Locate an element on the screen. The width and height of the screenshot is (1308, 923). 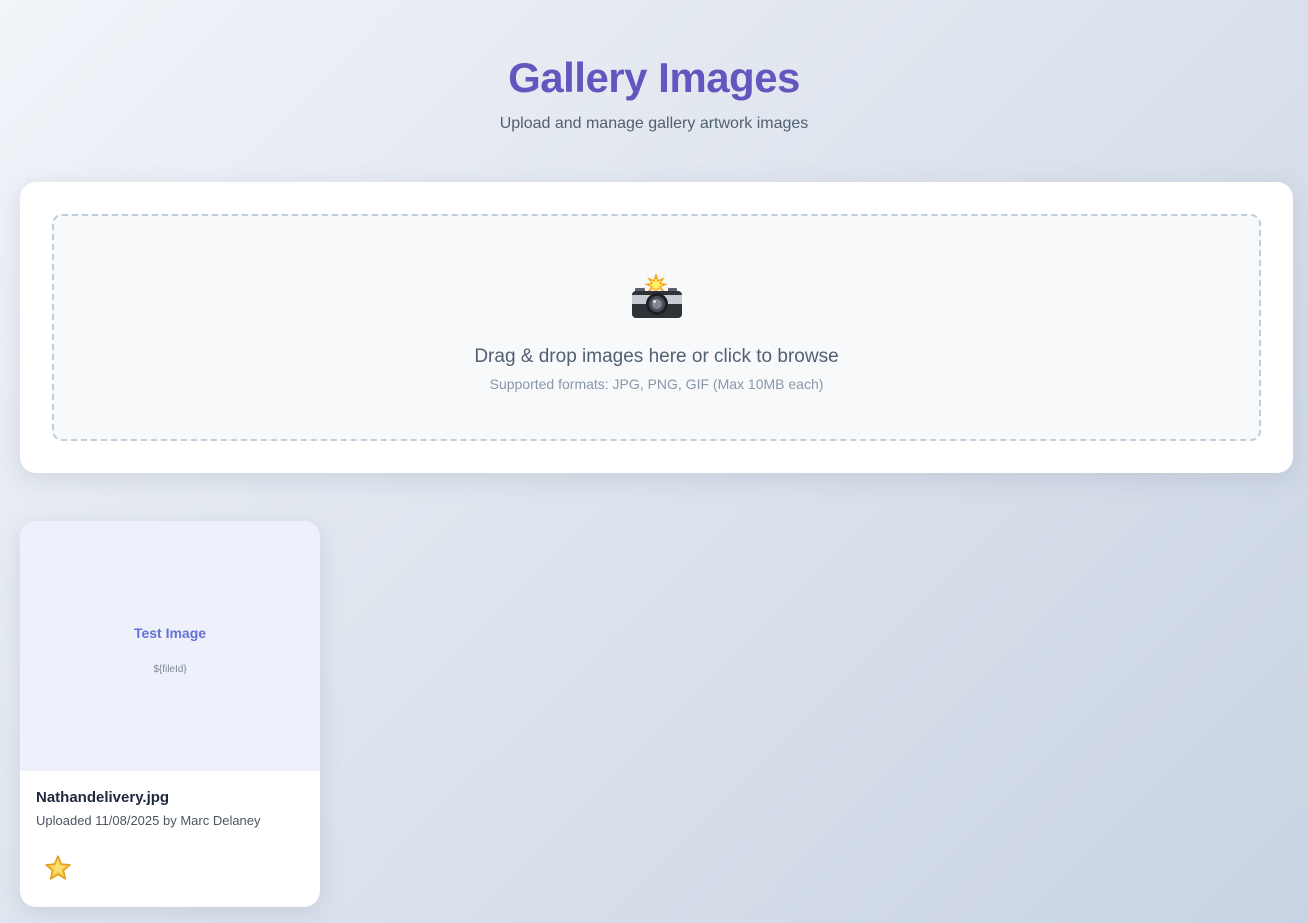
star-icon is located at coordinates (58, 867).